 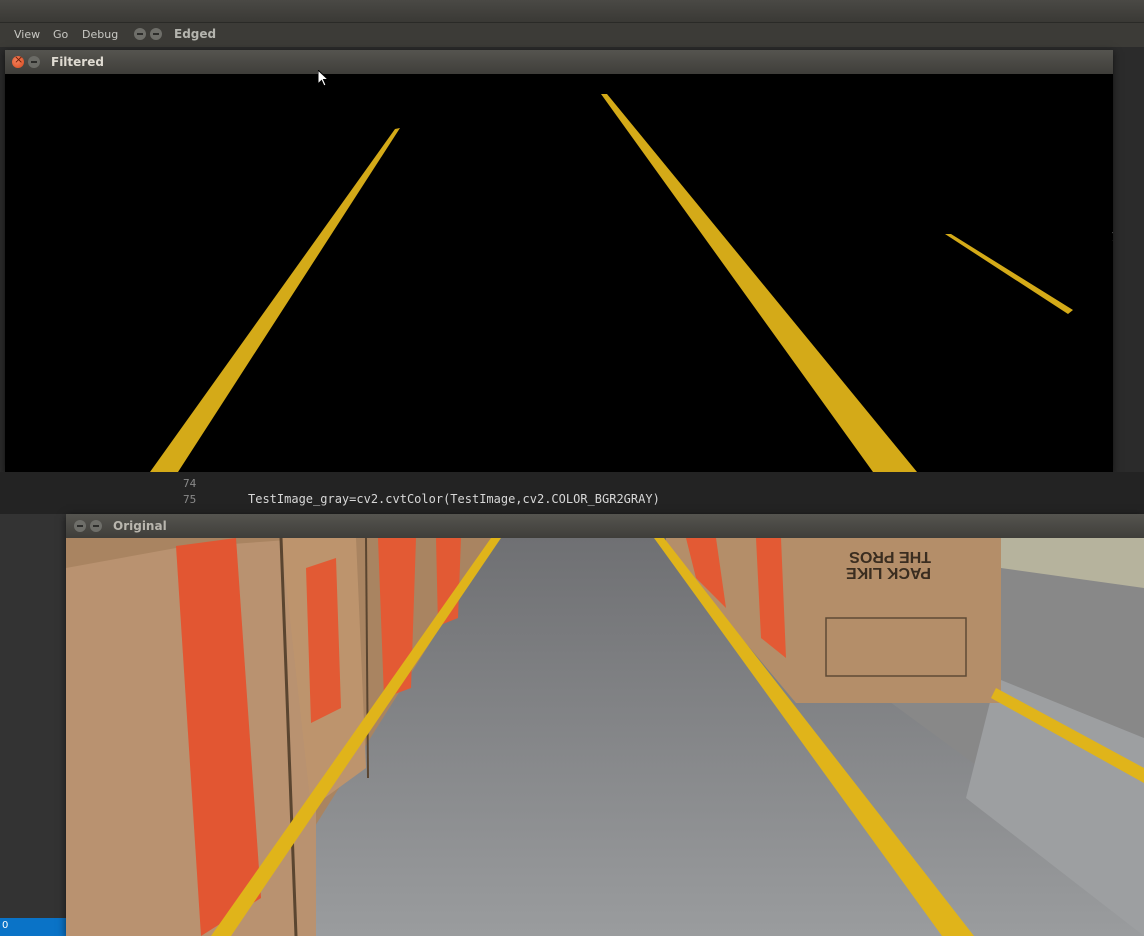 I want to click on filtered-titlebar: Filtered, so click(x=559, y=62).